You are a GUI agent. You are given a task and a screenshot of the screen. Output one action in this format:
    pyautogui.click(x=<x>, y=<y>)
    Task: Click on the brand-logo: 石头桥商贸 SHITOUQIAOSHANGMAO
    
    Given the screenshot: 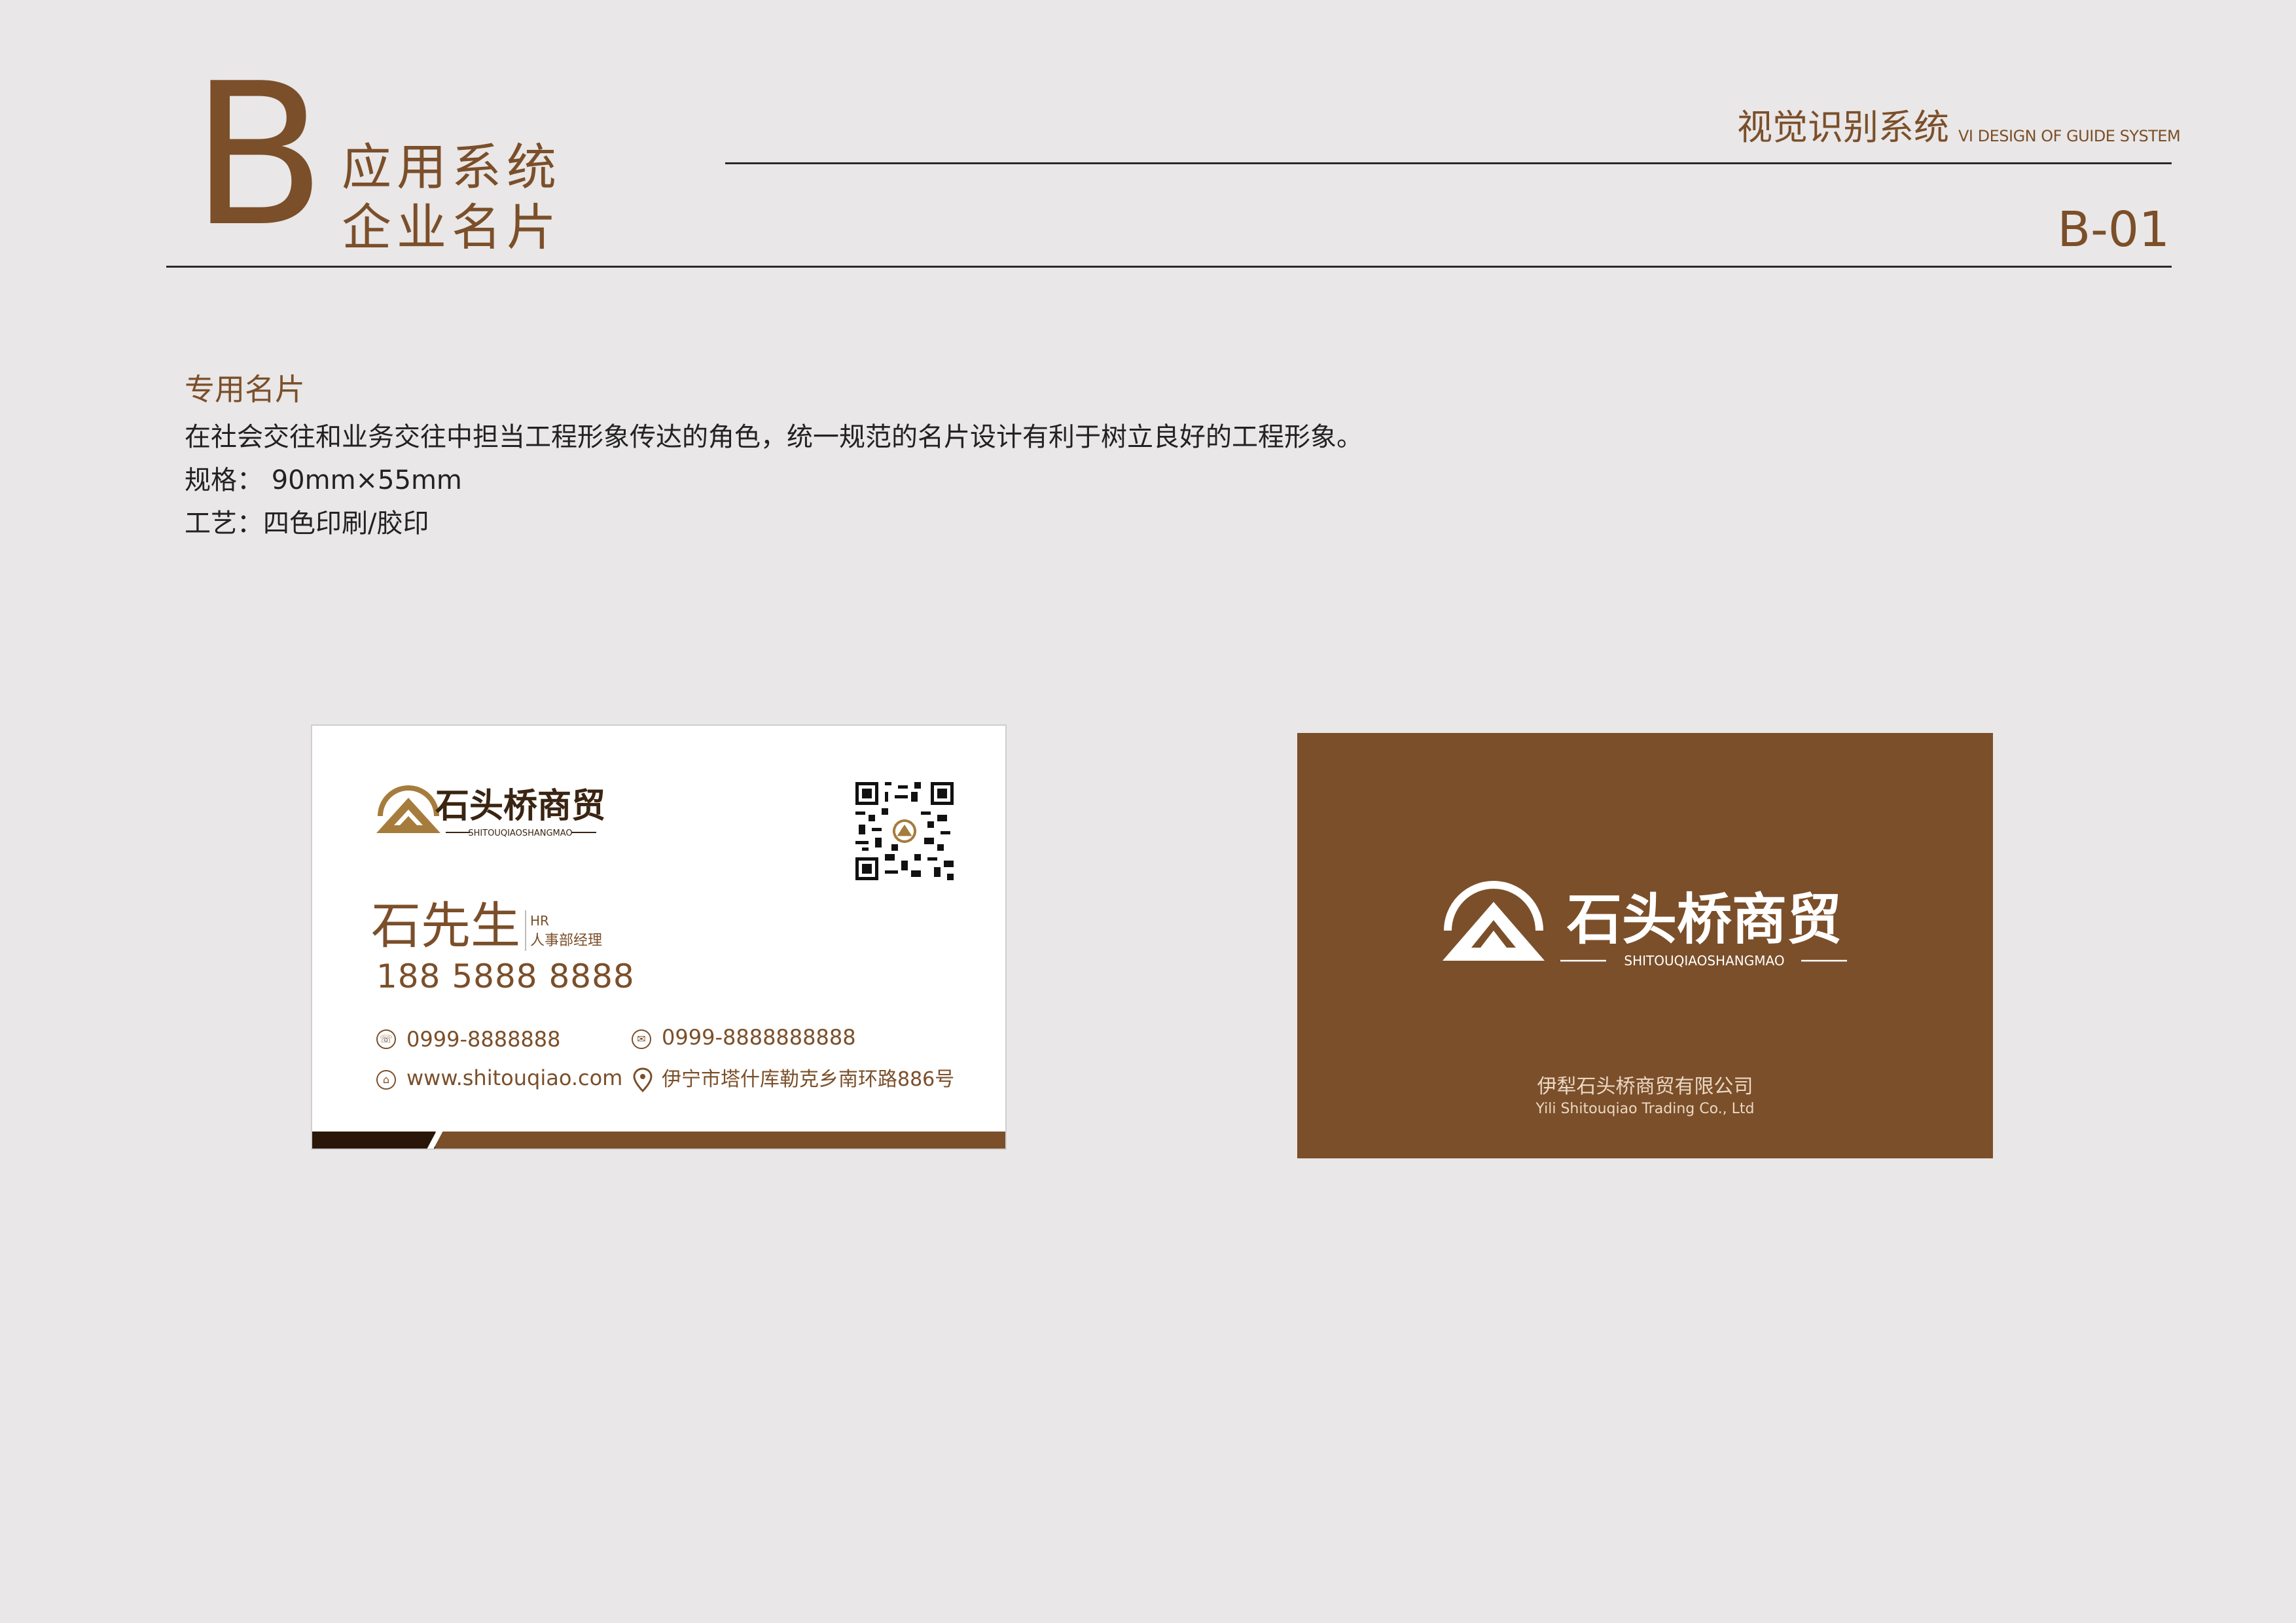 What is the action you would take?
    pyautogui.click(x=490, y=811)
    